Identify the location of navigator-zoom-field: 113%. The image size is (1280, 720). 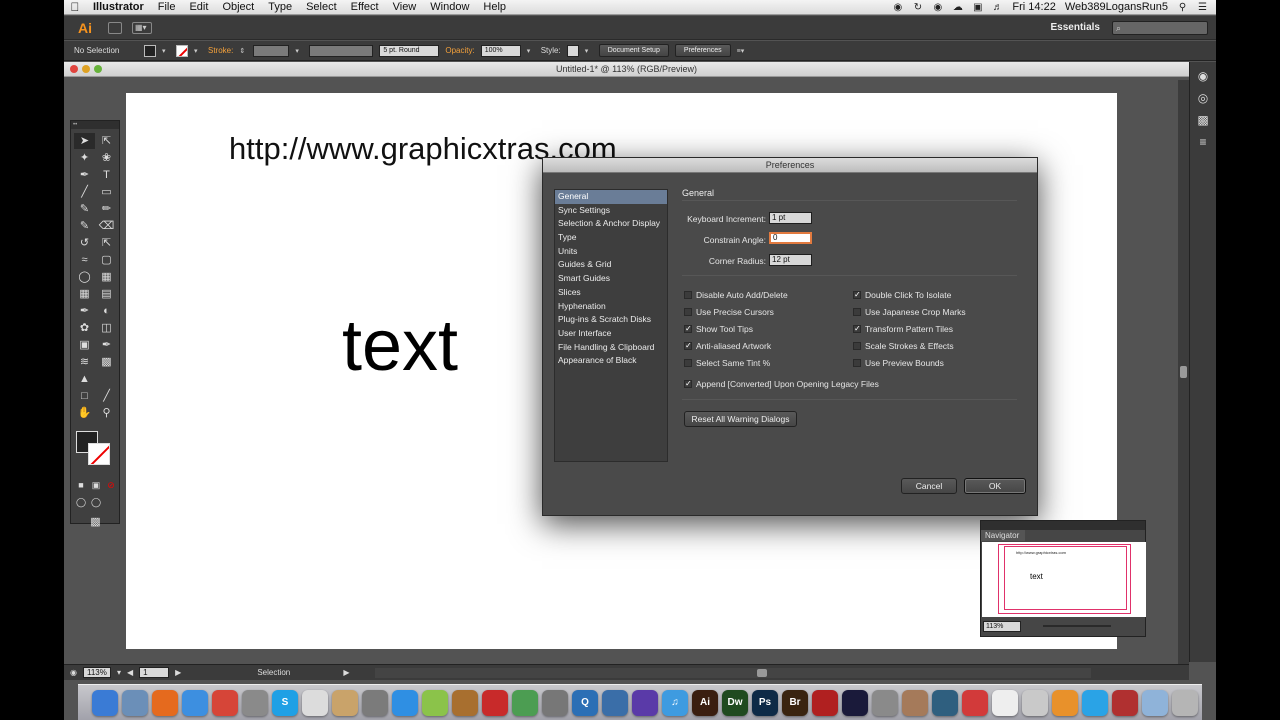
(1002, 626).